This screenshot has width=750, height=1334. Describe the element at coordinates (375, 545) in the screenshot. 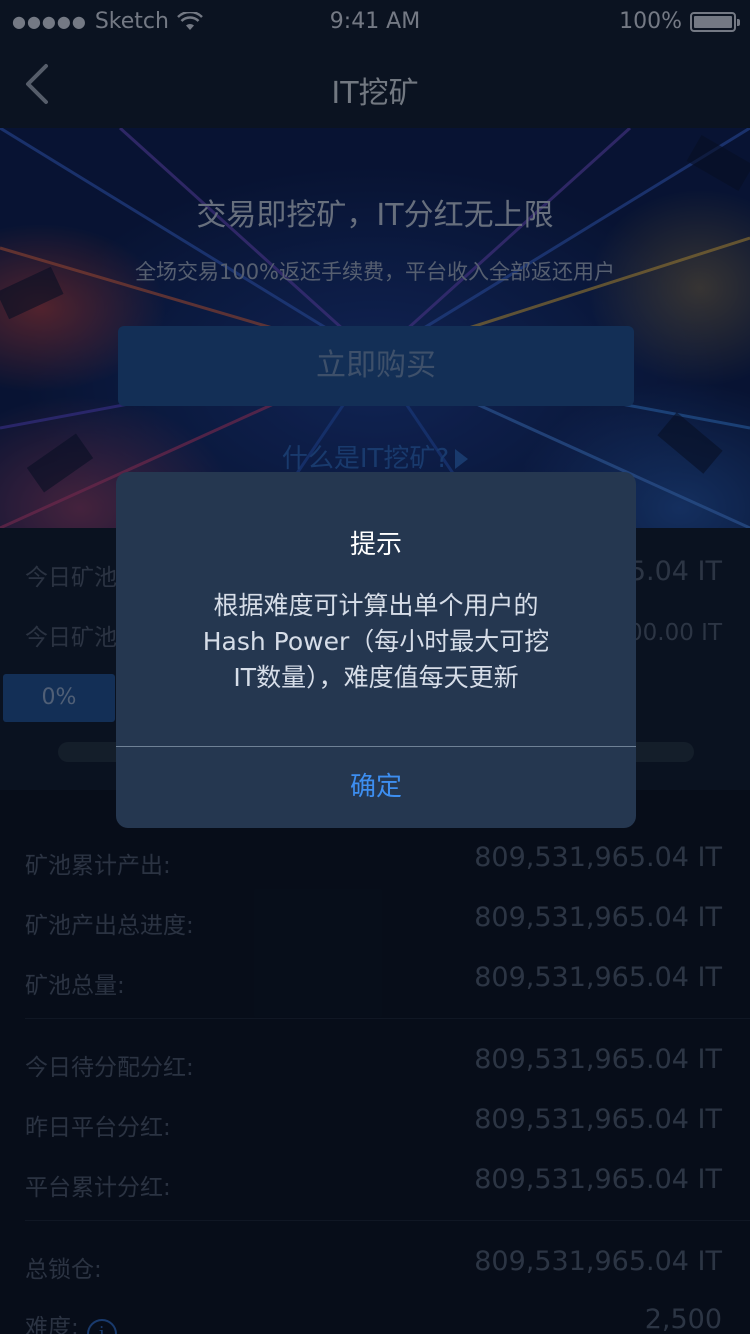

I see `dialog-title: 提示` at that location.